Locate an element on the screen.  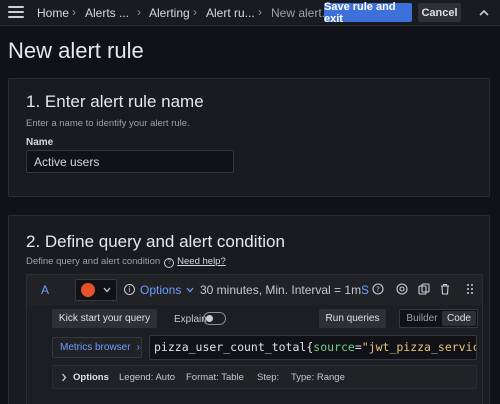
metrics-browser-label: Metrics browser is located at coordinates (95, 347).